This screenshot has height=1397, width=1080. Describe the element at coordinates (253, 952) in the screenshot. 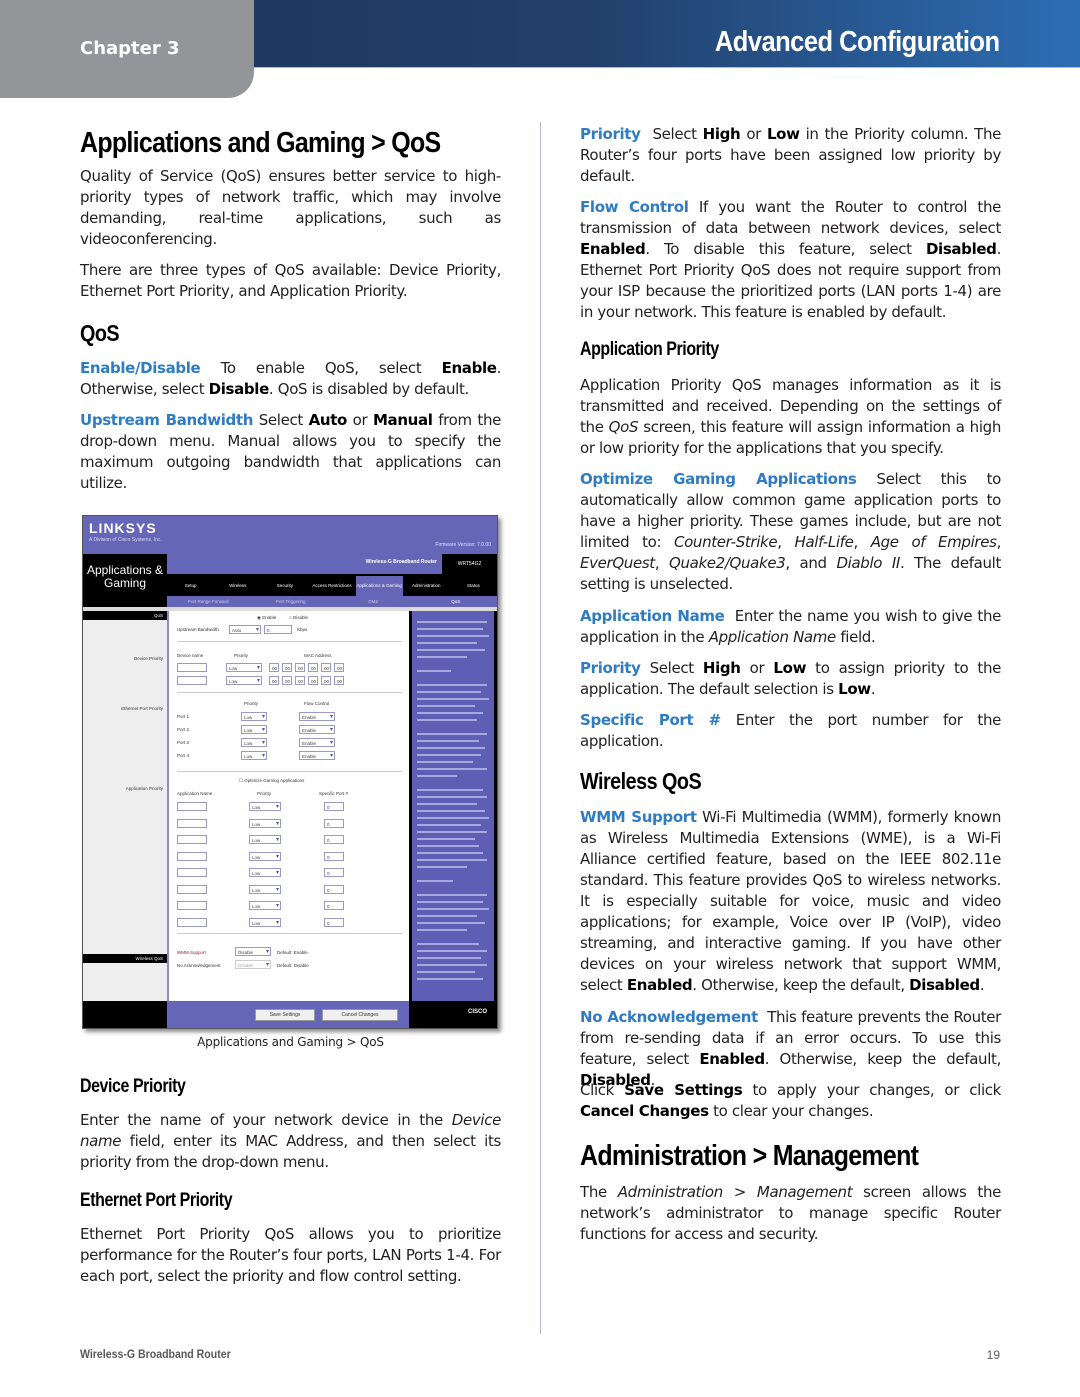

I see `fig-wmm-select: Disable` at that location.